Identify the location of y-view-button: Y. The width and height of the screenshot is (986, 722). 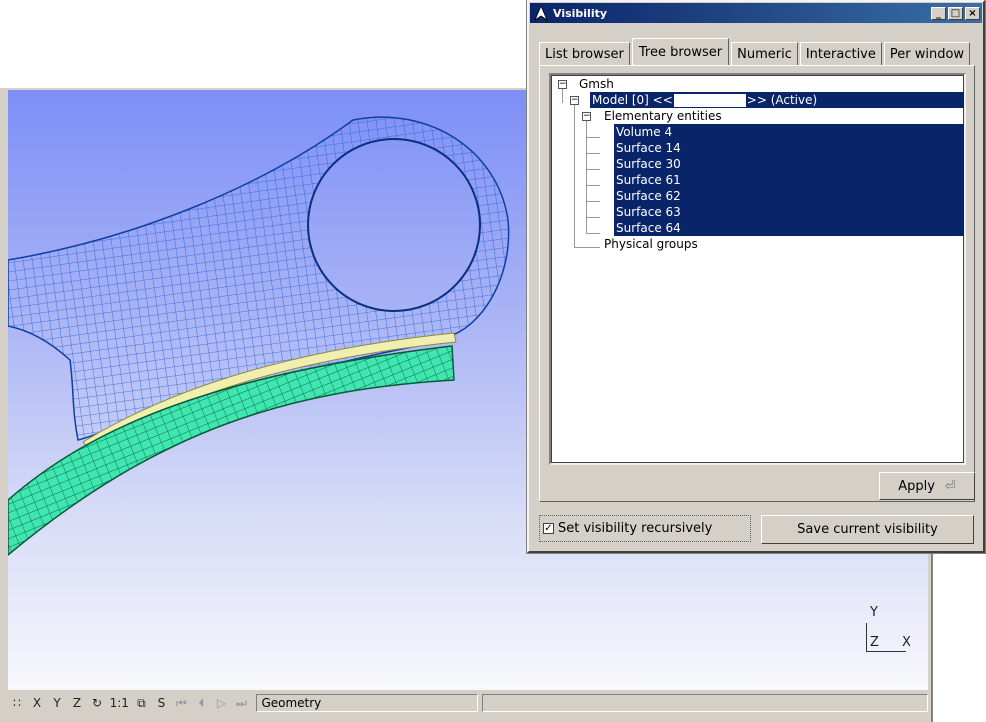
(57, 703).